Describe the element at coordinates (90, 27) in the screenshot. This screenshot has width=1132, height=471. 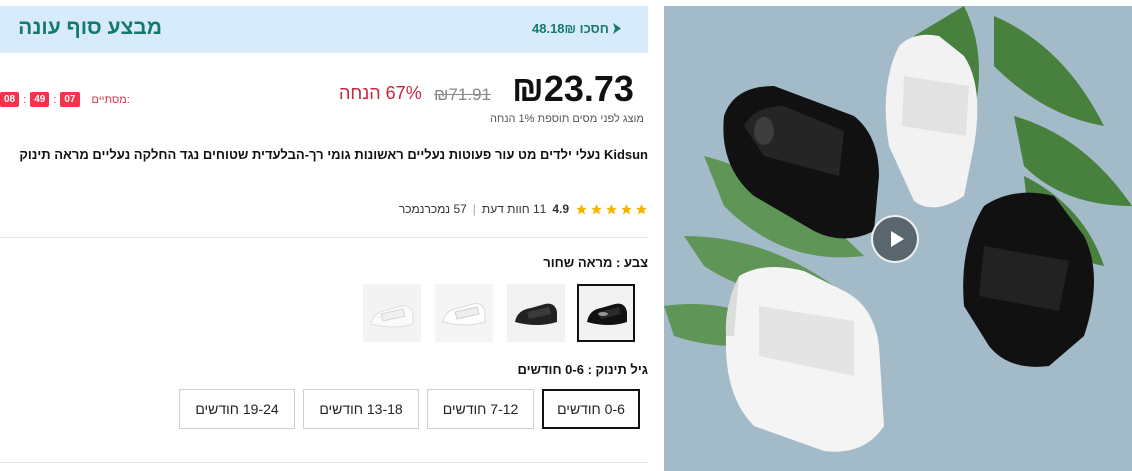
I see `banner-title: מבצע סוף עונה` at that location.